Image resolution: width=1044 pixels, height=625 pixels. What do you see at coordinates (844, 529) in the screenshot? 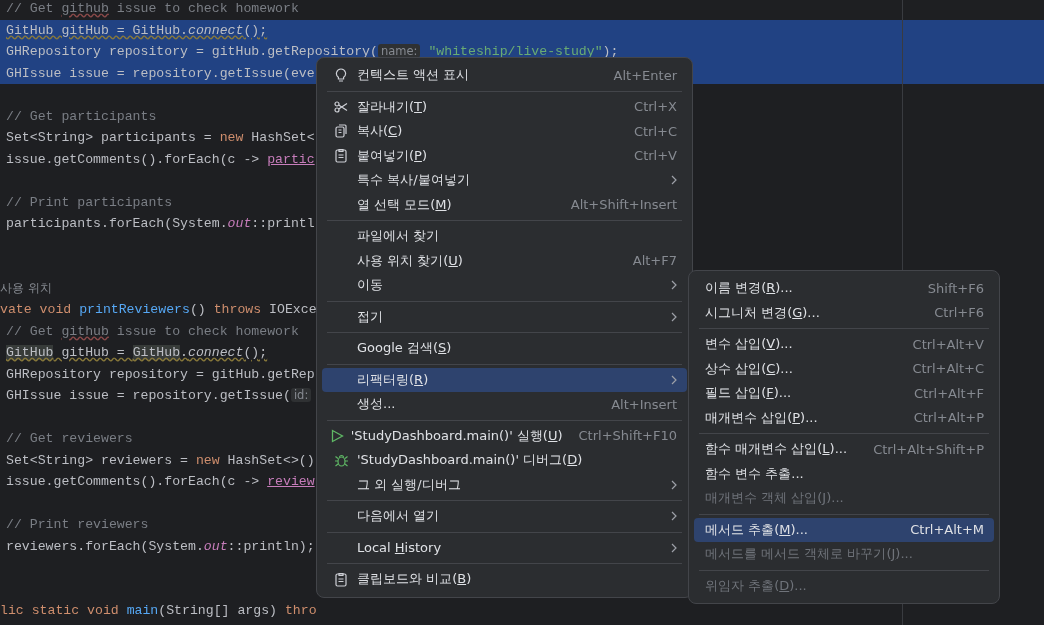
I see `menu-item: 메서드 추출(M)... Ctrl+Alt+M` at bounding box center [844, 529].